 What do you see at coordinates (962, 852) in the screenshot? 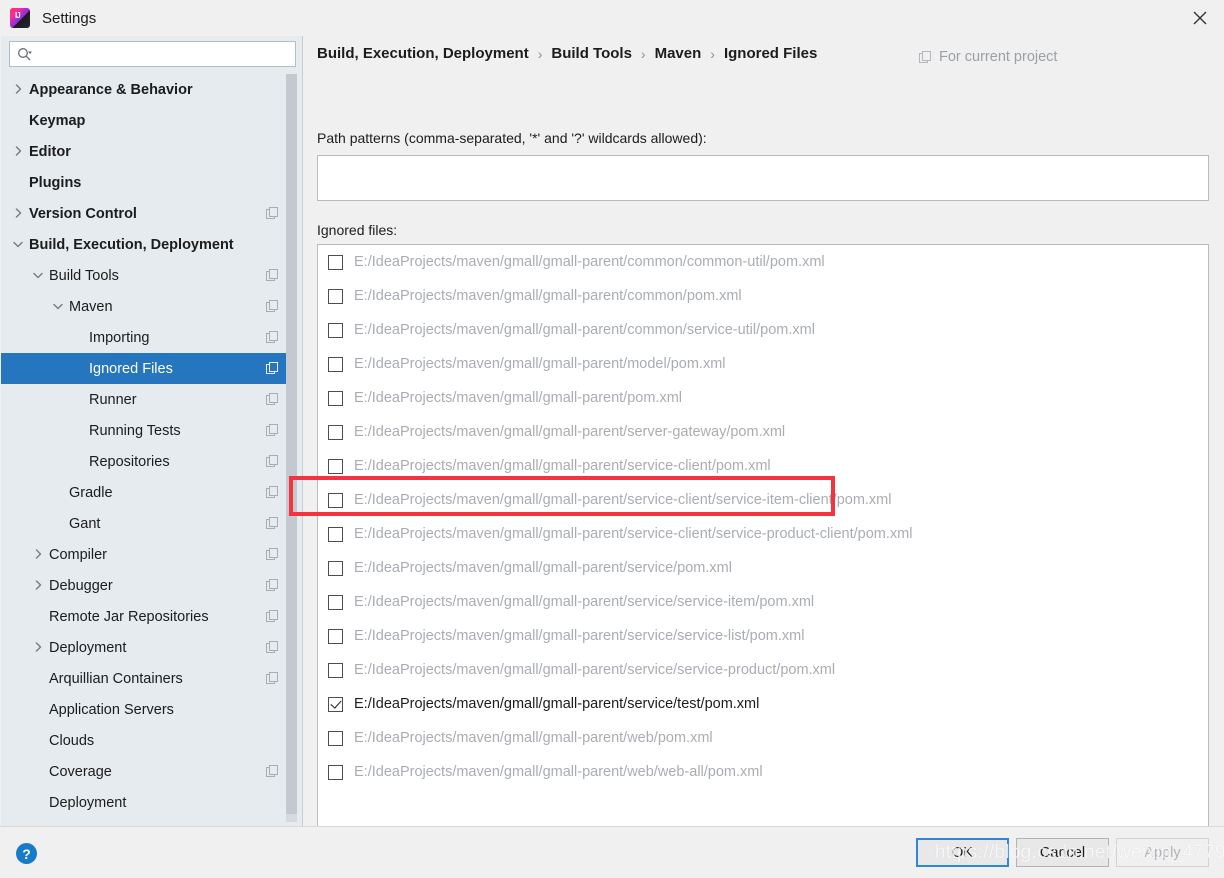
I see `ok-button: OK` at bounding box center [962, 852].